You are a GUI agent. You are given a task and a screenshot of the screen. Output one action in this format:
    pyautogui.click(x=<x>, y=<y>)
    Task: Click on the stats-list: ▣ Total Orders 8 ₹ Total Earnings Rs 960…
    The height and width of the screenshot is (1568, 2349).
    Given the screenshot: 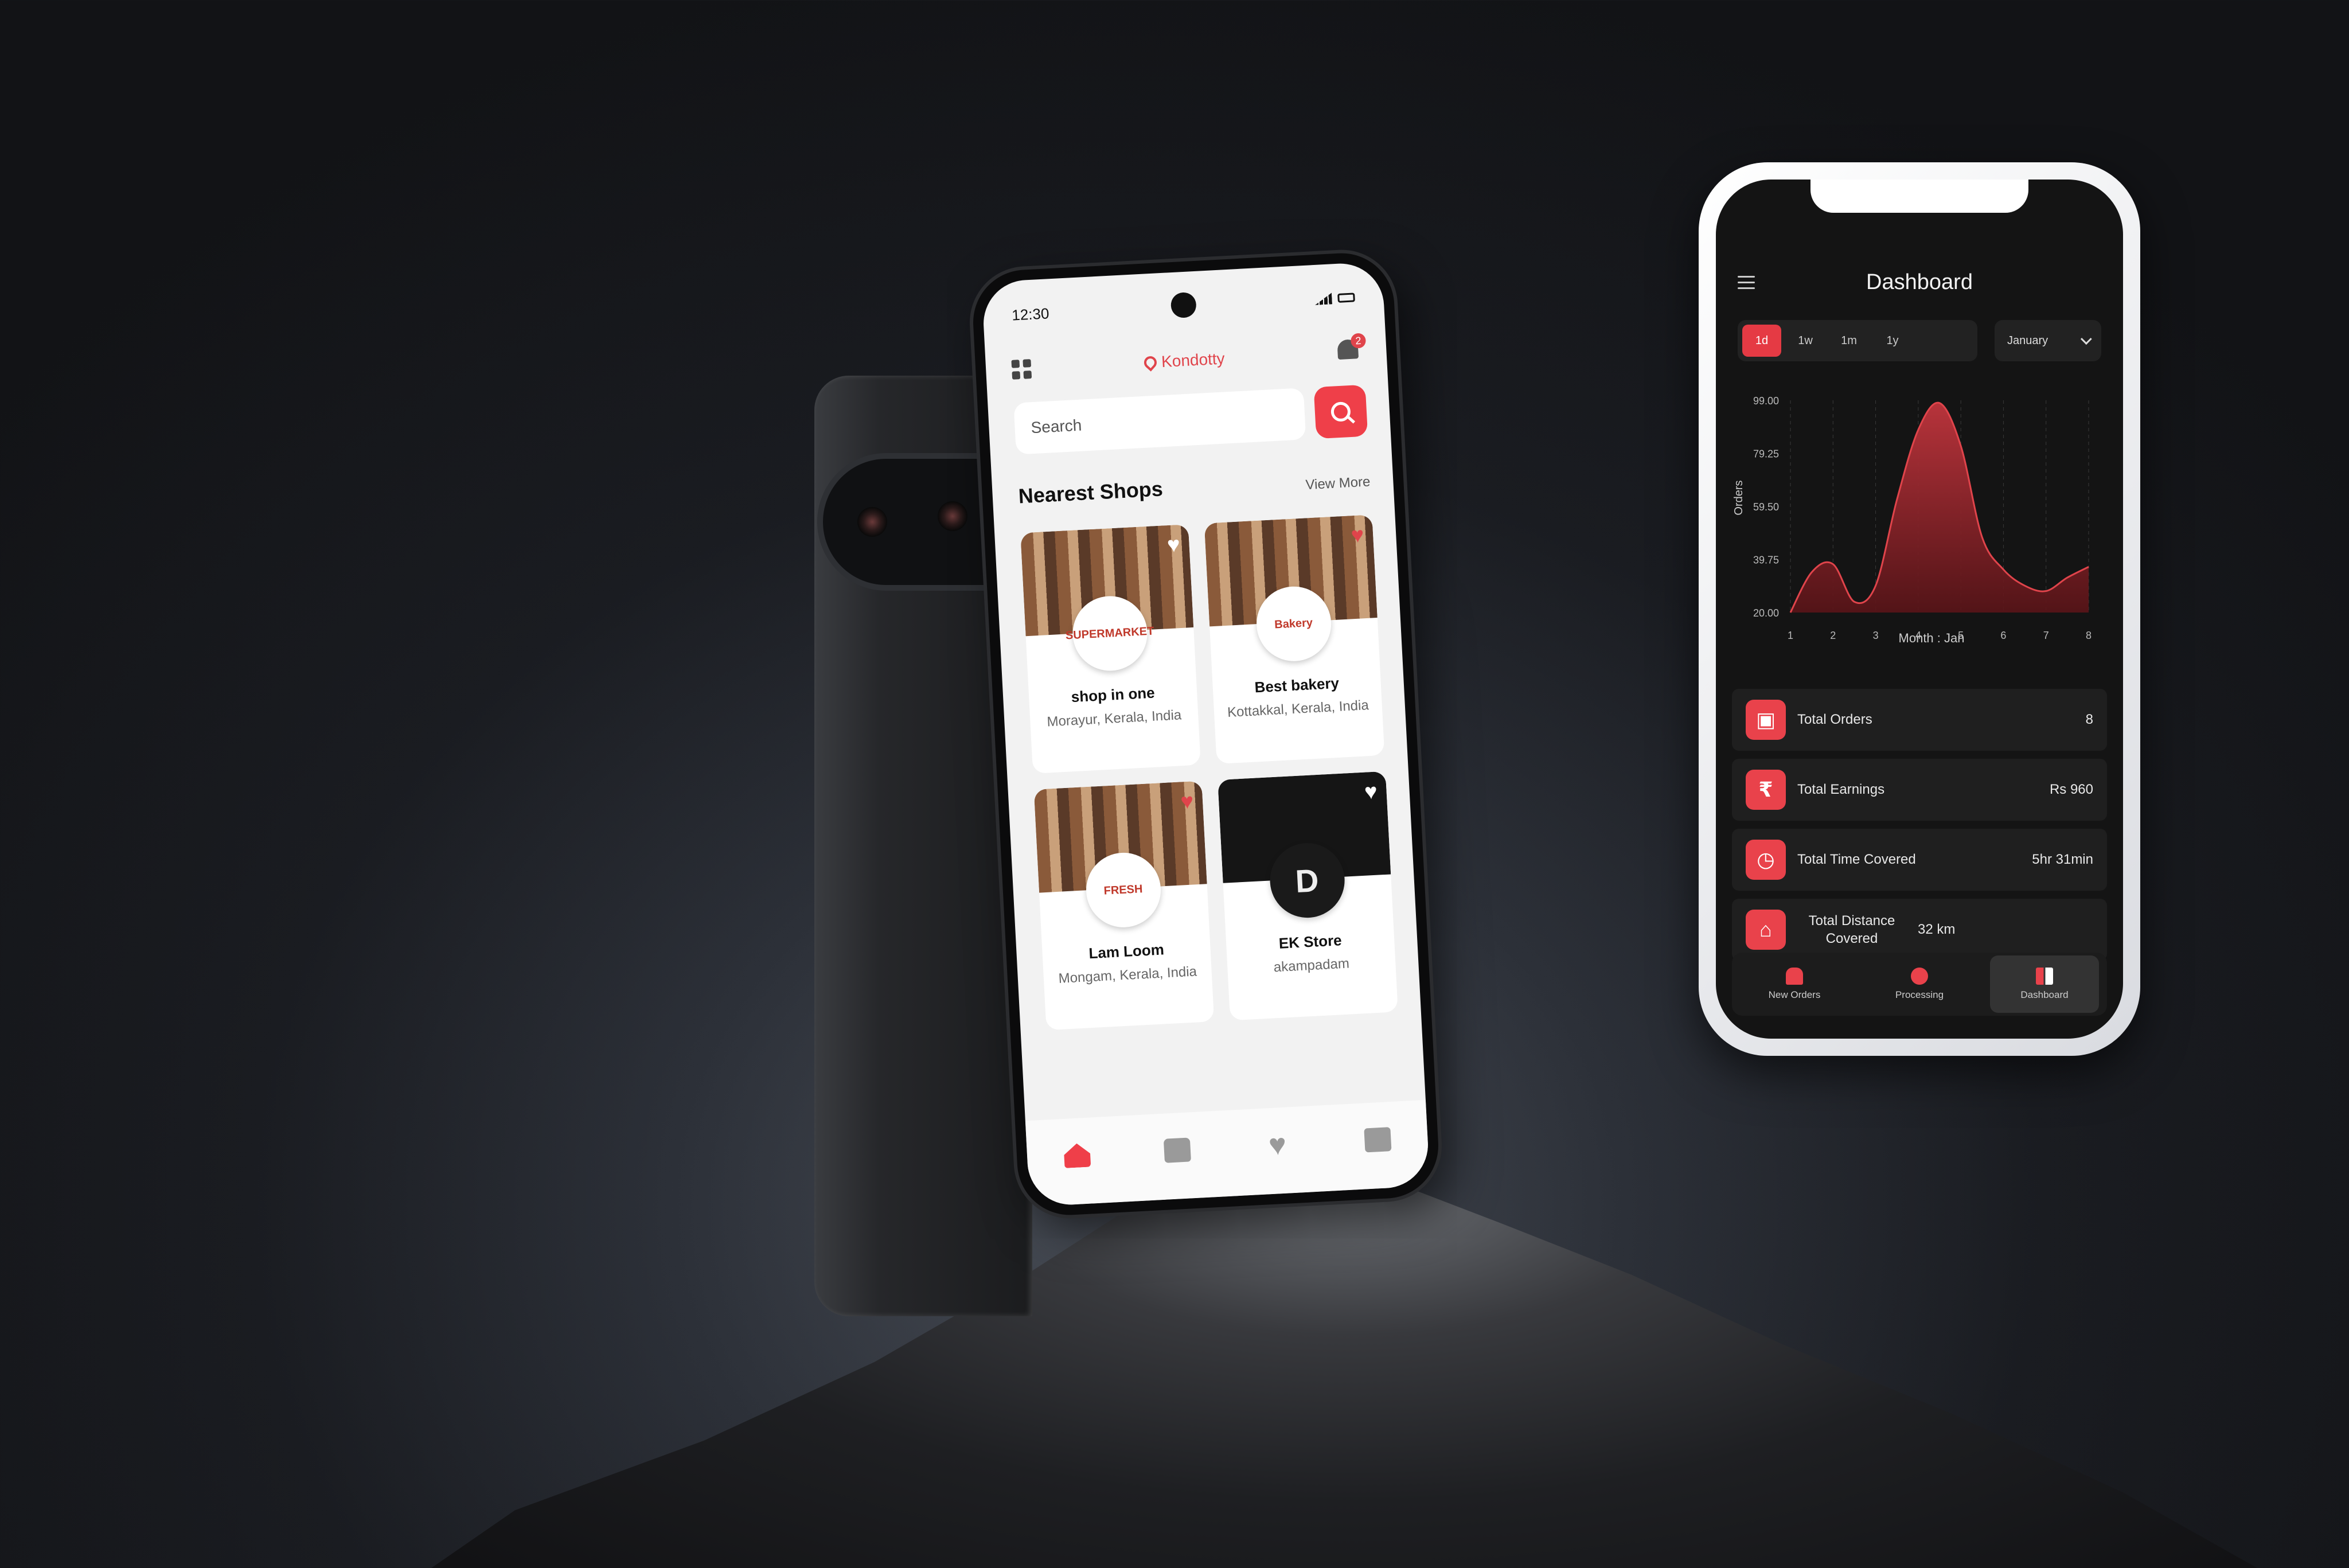 What is the action you would take?
    pyautogui.click(x=1920, y=829)
    